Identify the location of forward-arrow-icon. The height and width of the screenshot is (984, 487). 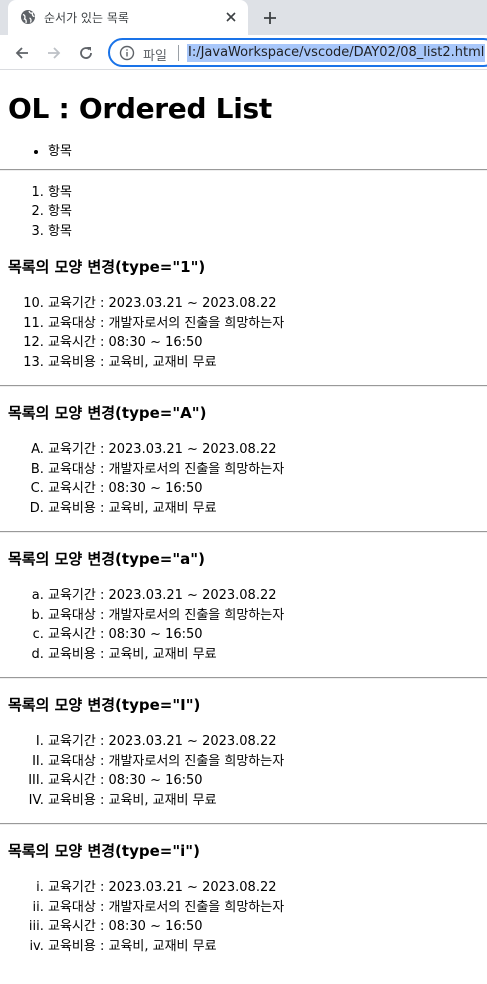
(54, 53).